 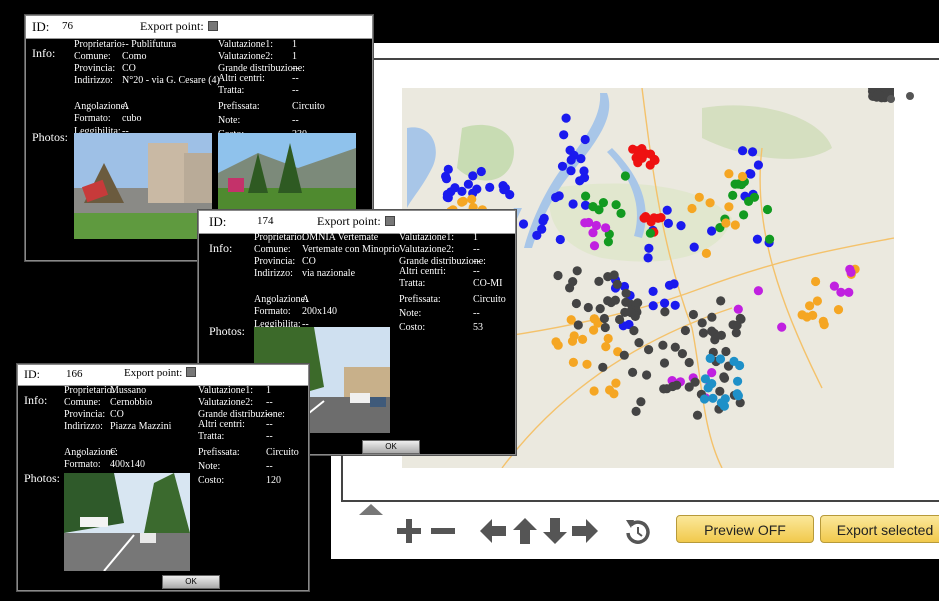 What do you see at coordinates (443, 531) in the screenshot?
I see `minus-icon` at bounding box center [443, 531].